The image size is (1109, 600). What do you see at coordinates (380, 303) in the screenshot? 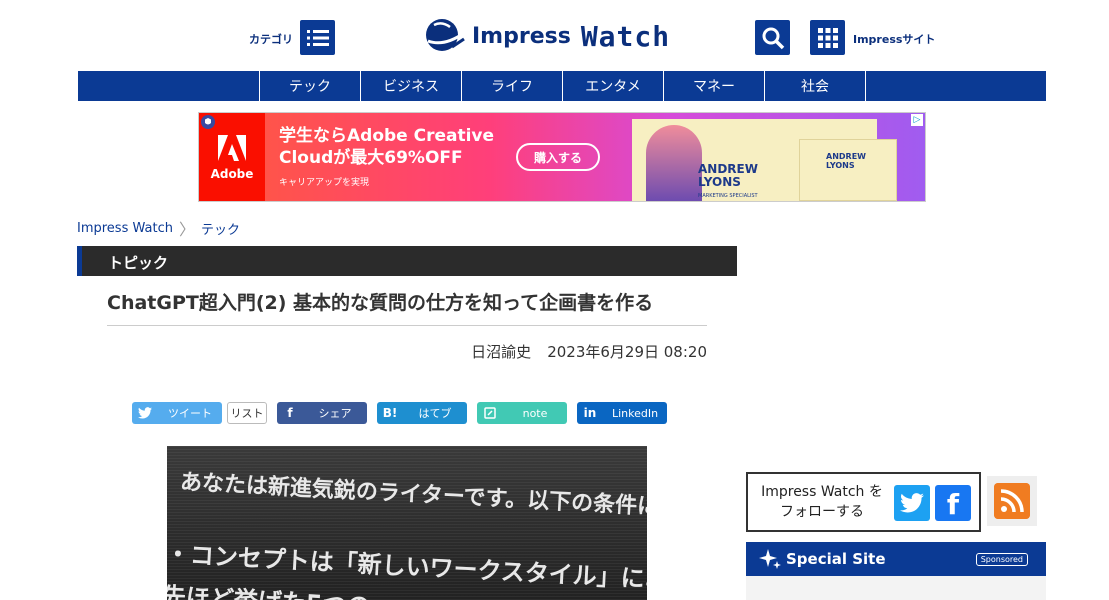
I see `article-title: ChatGPT超入門(2) 基本的な質問の仕方を知って企画書を作る` at bounding box center [380, 303].